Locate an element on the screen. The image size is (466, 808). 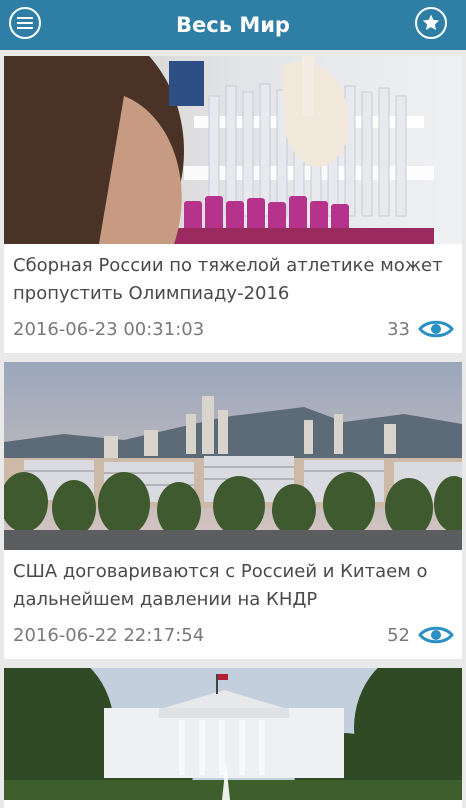
view-count-value: 33 is located at coordinates (398, 329).